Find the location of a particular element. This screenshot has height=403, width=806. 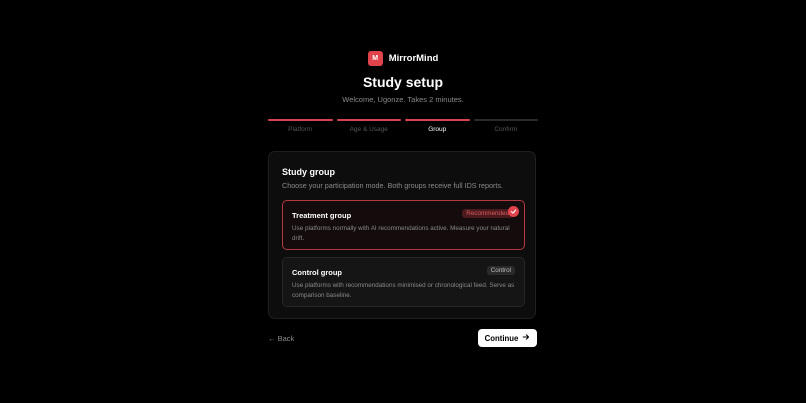

step-label: Confirm is located at coordinates (506, 129).